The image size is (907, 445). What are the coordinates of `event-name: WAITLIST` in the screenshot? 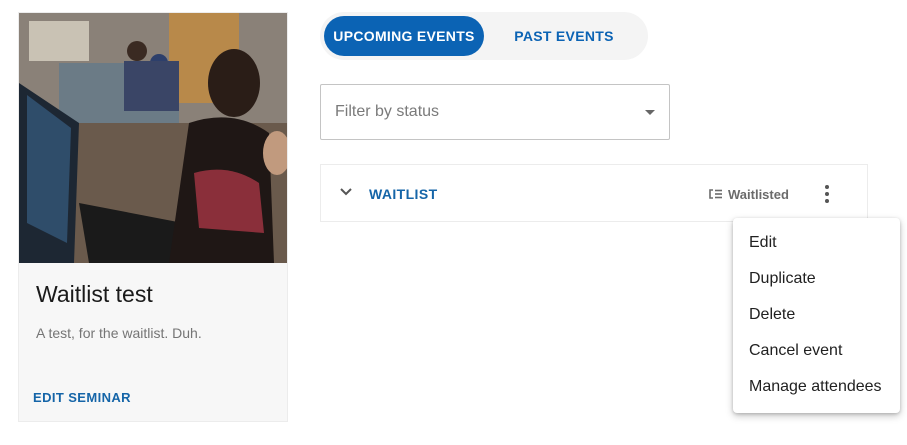 It's located at (403, 194).